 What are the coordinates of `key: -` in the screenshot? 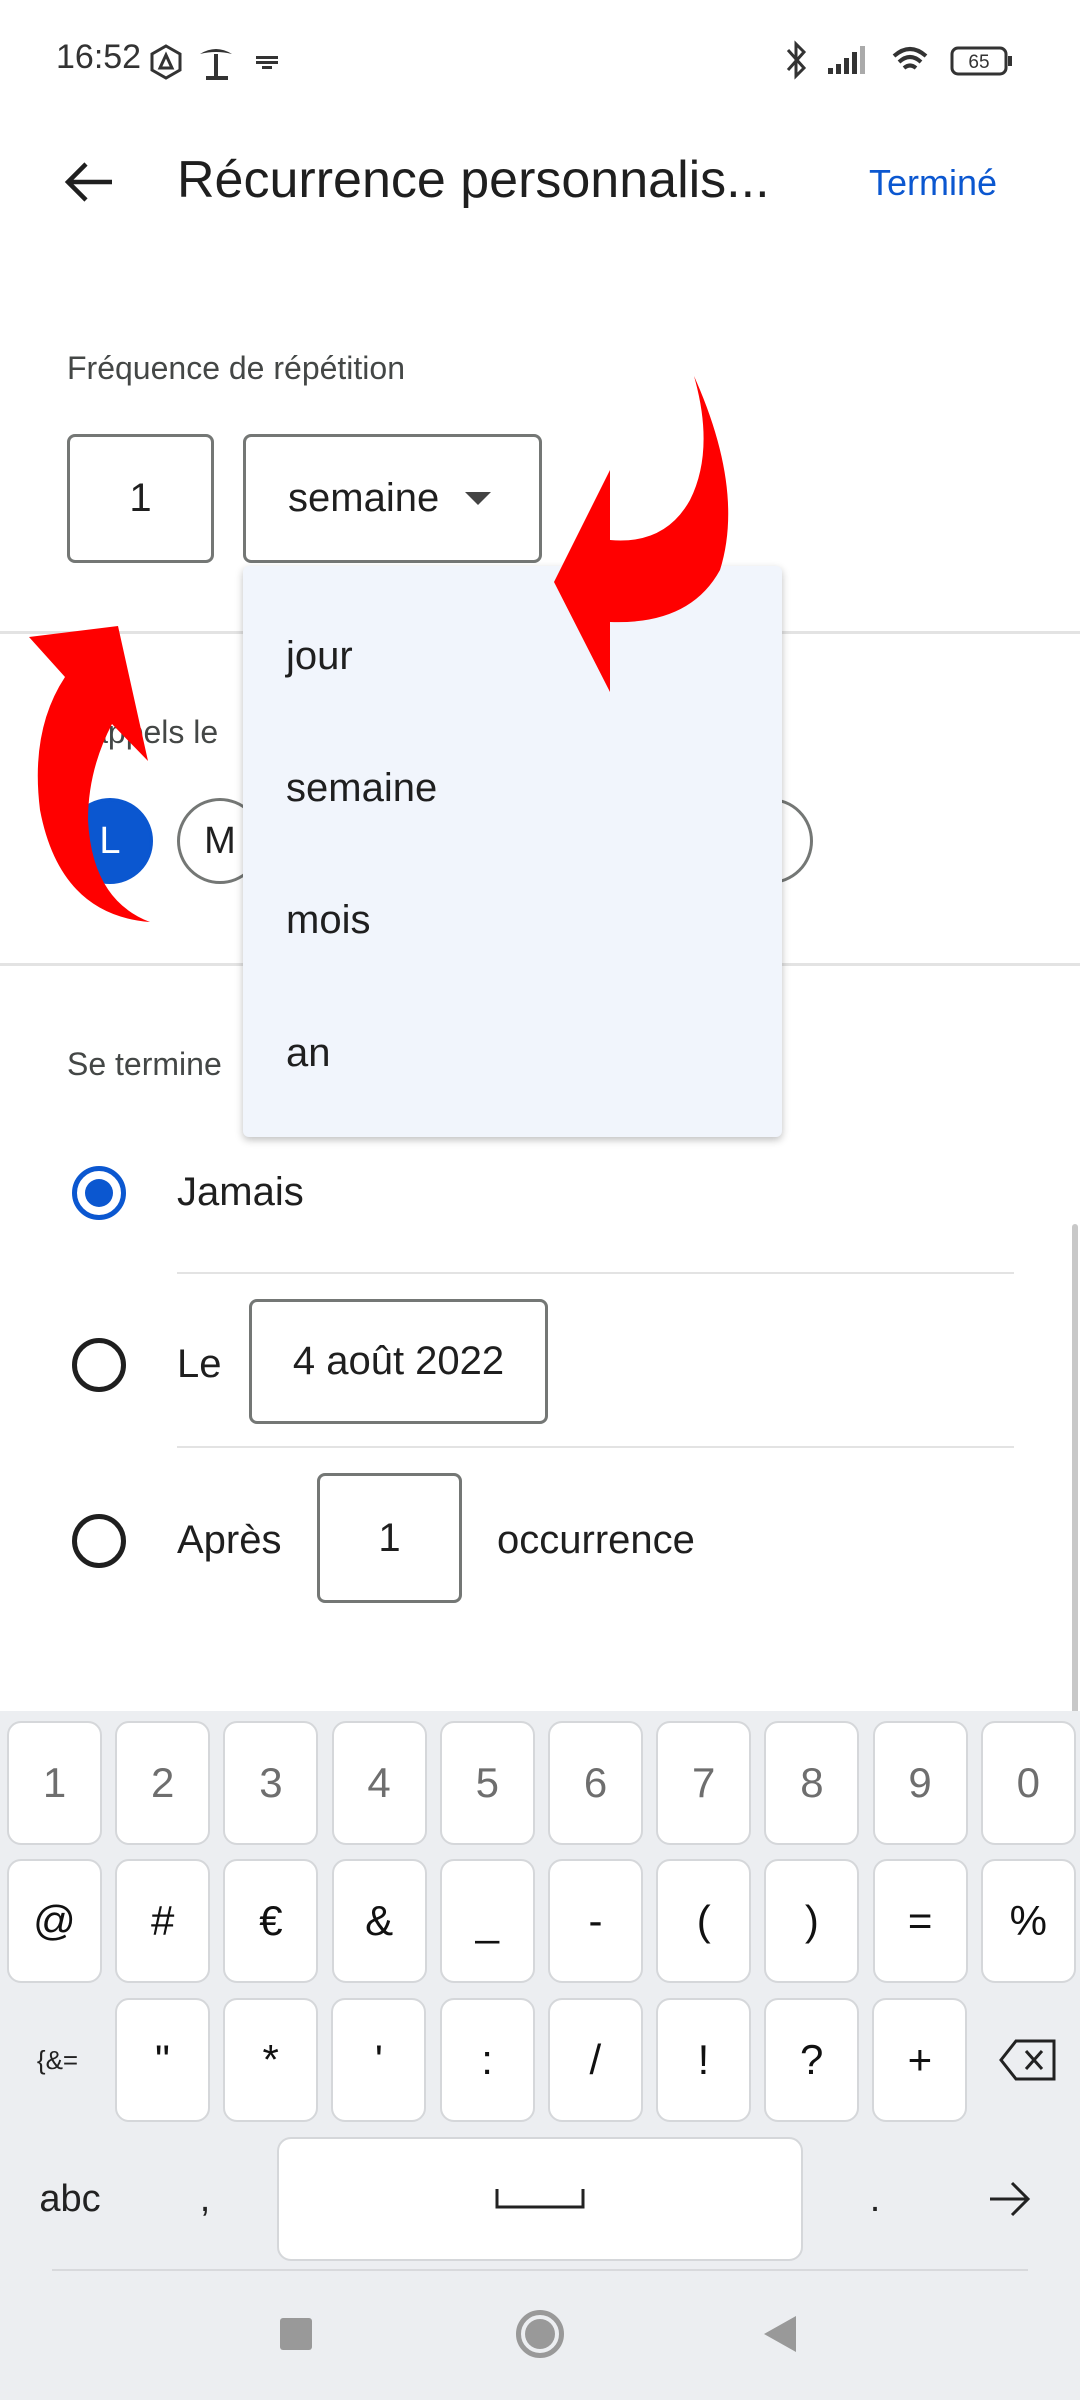 It's located at (595, 1921).